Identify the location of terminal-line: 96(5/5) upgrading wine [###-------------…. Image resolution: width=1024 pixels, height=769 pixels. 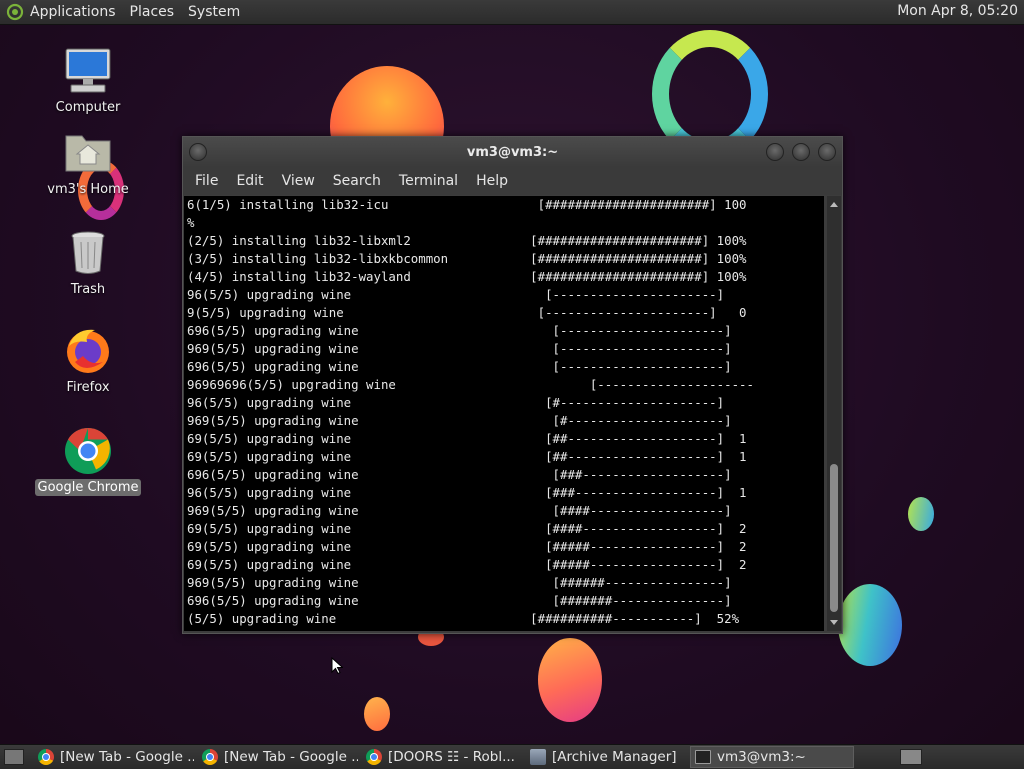
(467, 492).